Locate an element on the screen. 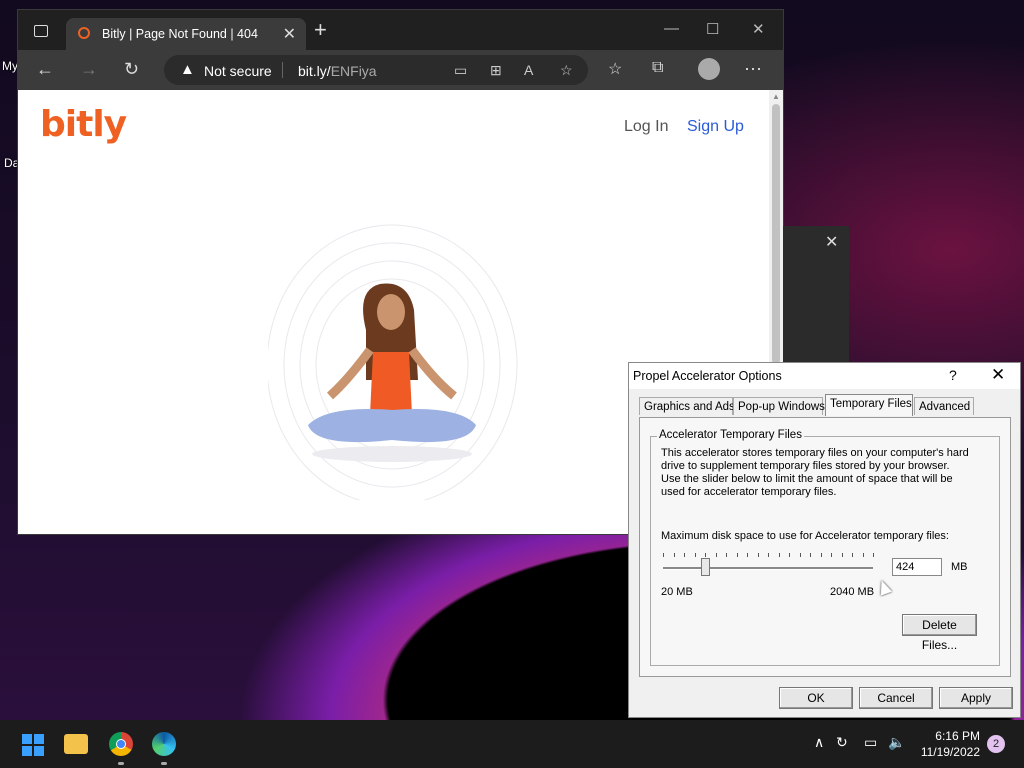  tab-actions-icon is located at coordinates (41, 31).